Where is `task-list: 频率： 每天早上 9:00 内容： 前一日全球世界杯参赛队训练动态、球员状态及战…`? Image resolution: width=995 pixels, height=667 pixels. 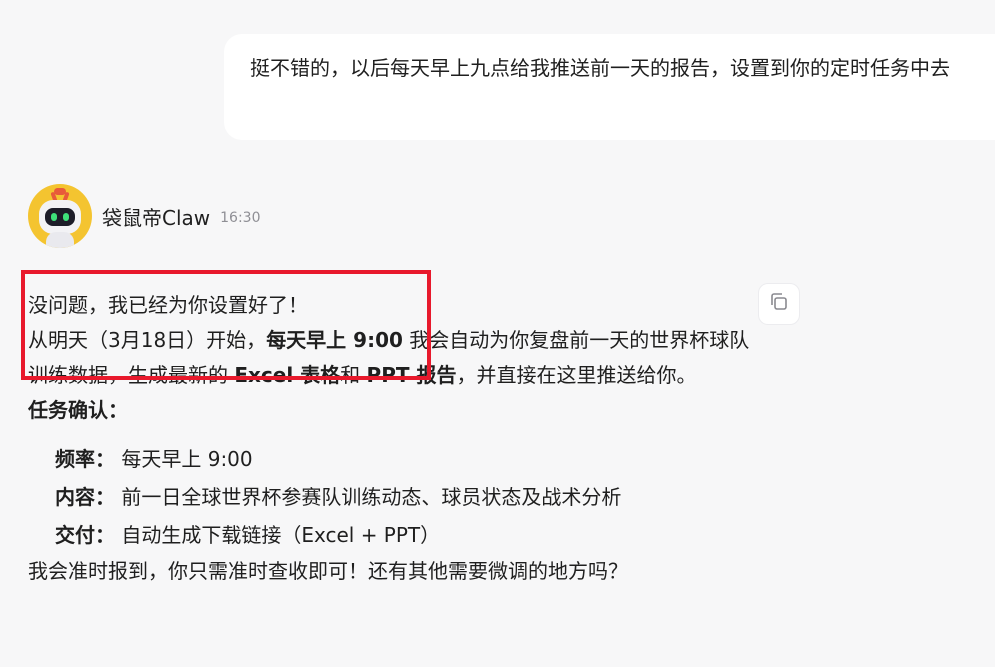 task-list: 频率： 每天早上 9:00 内容： 前一日全球世界杯参赛队训练动态、球员状态及战… is located at coordinates (398, 497).